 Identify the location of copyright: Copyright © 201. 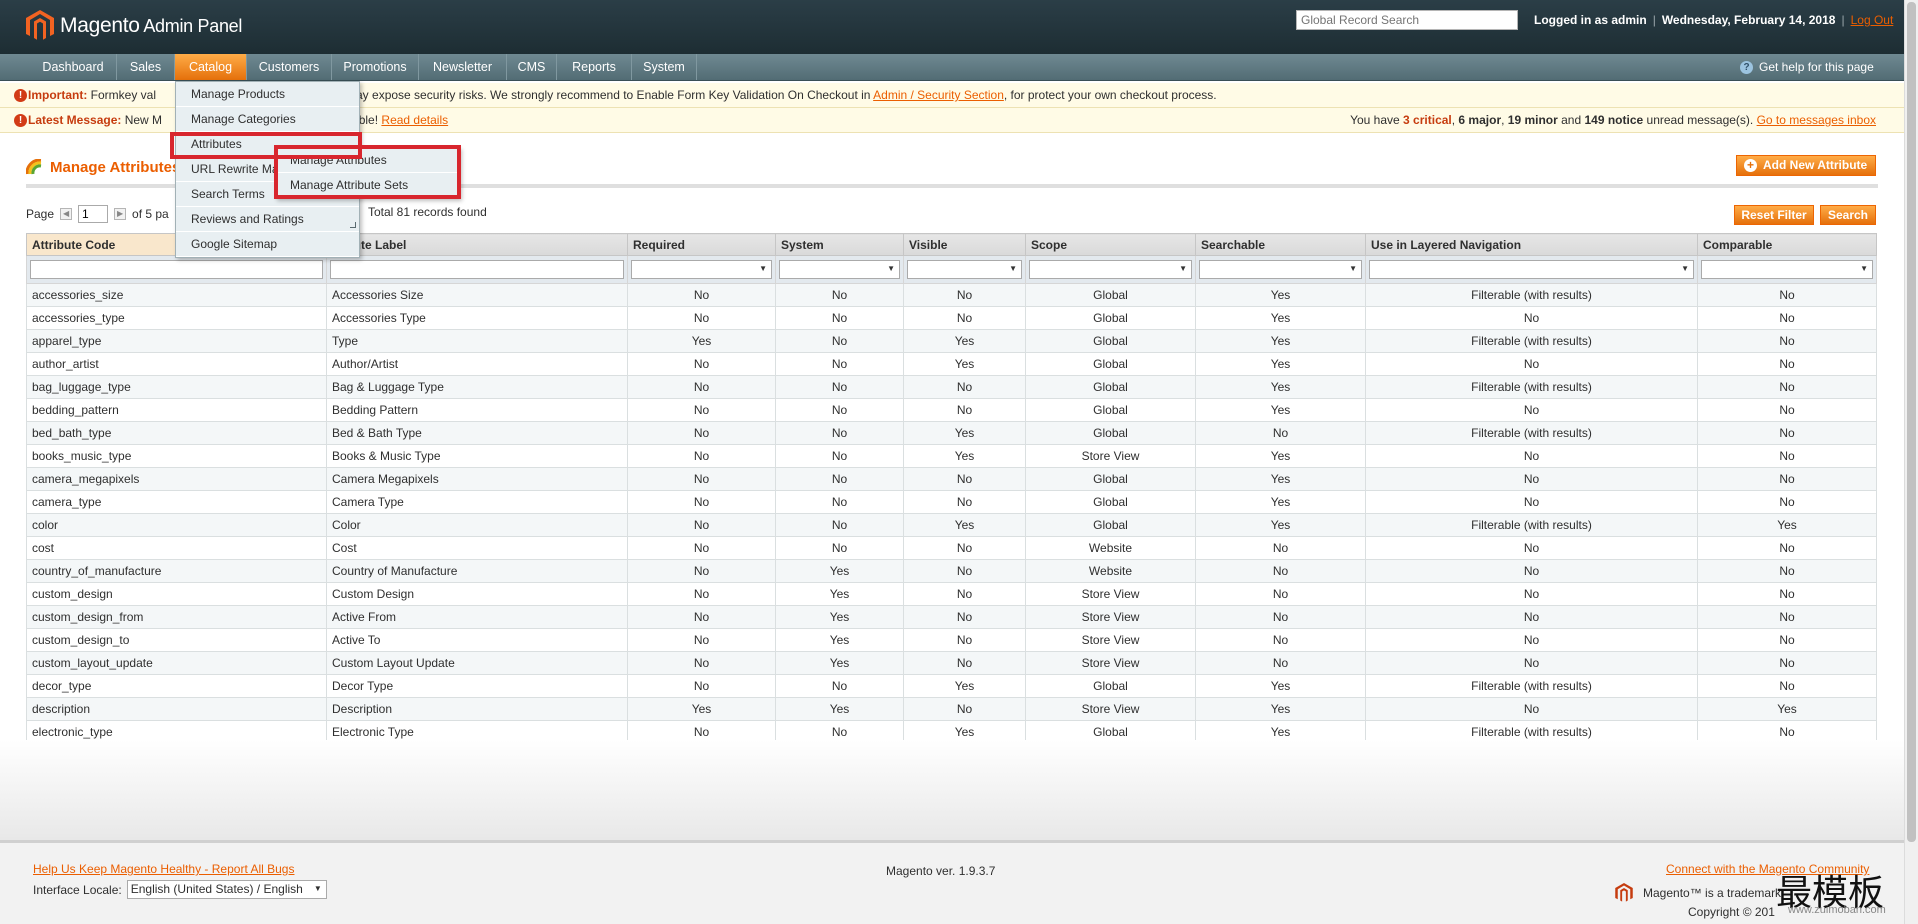
(1731, 912).